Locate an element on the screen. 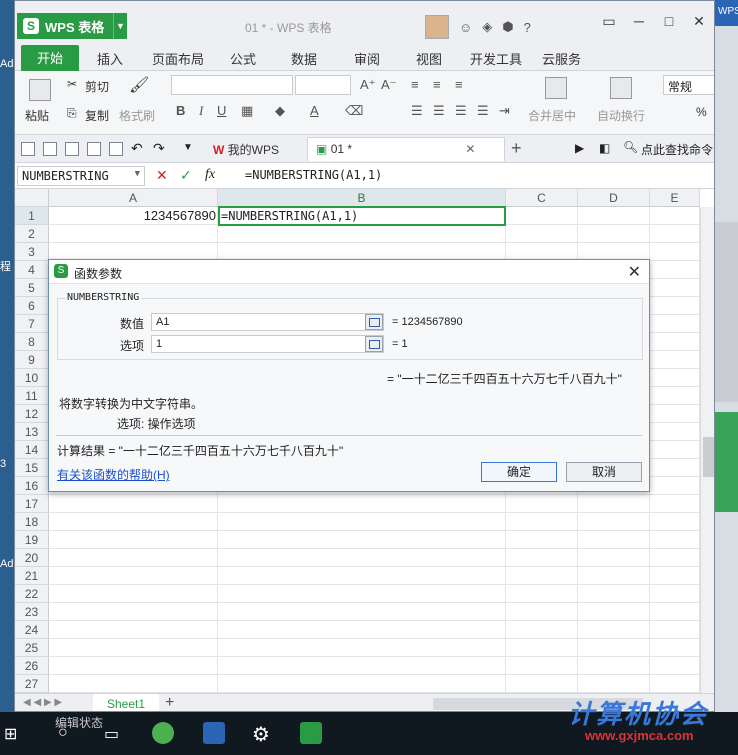 This screenshot has width=738, height=755. skin-icon: ◧ is located at coordinates (604, 148).